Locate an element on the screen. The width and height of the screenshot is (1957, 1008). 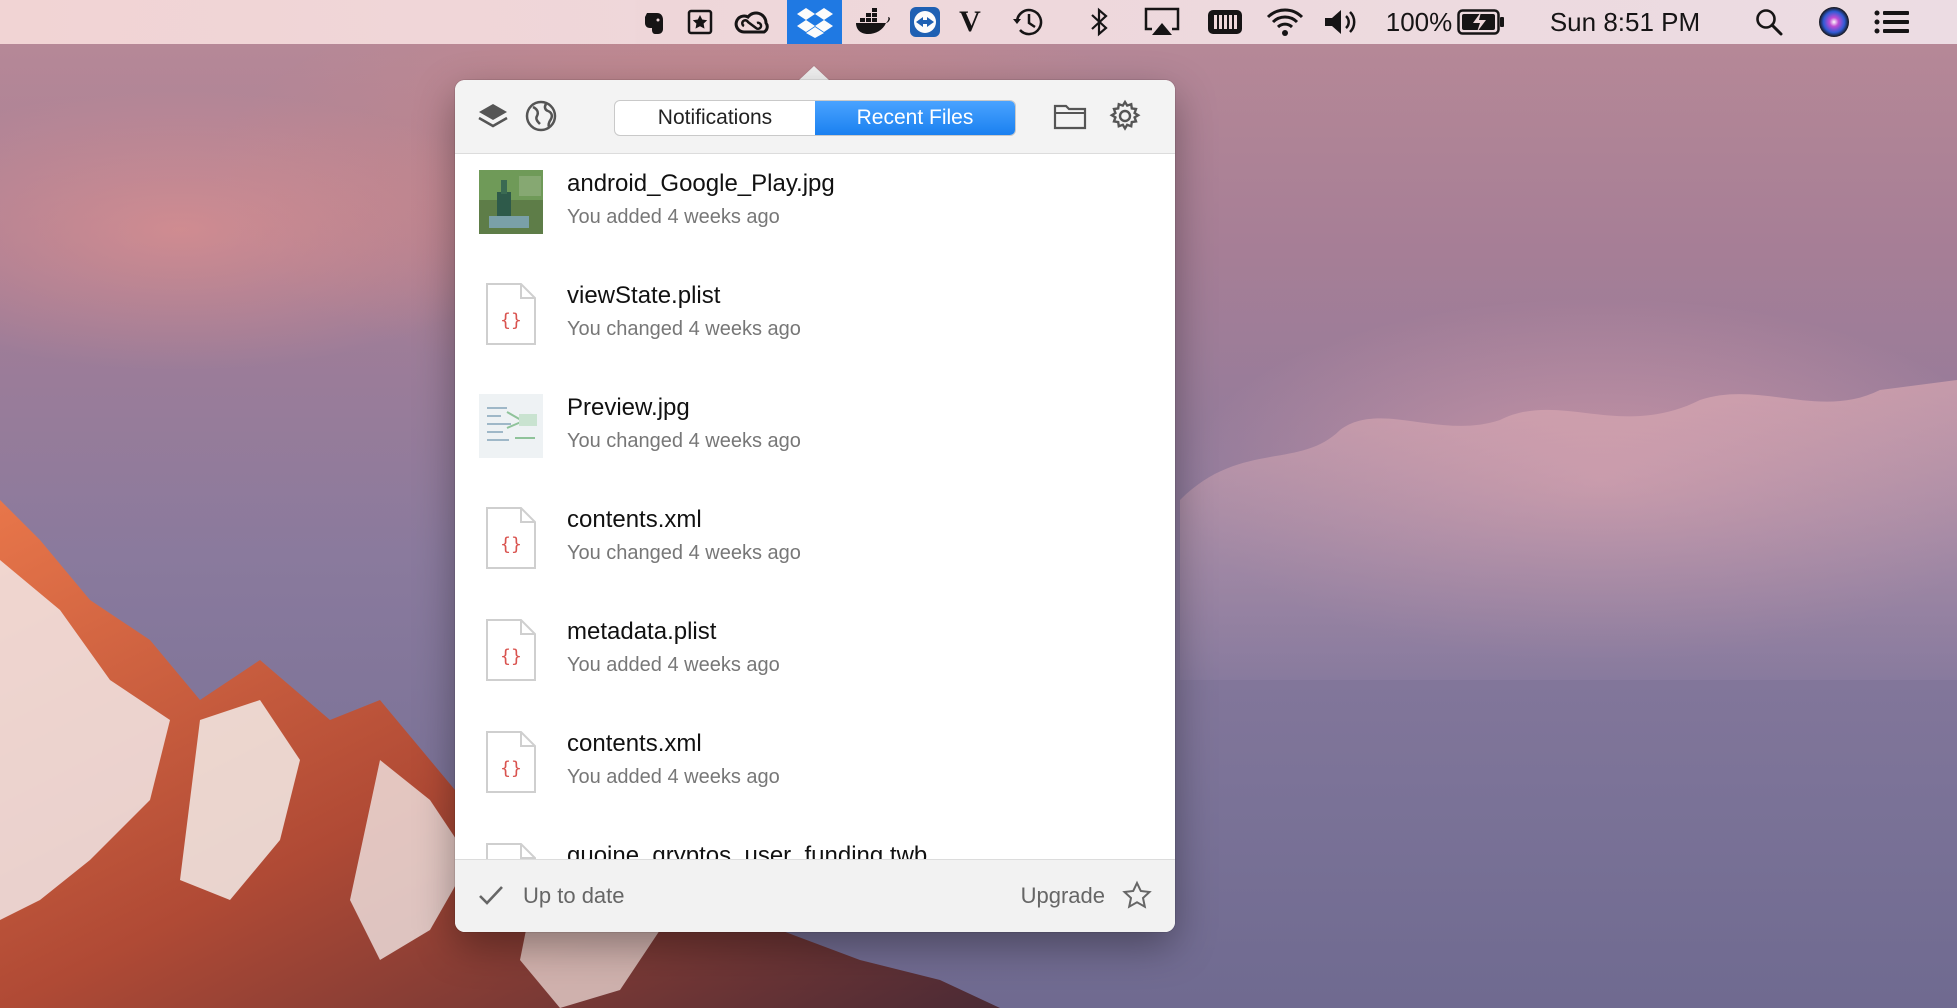
spotlight-icon is located at coordinates (1769, 22).